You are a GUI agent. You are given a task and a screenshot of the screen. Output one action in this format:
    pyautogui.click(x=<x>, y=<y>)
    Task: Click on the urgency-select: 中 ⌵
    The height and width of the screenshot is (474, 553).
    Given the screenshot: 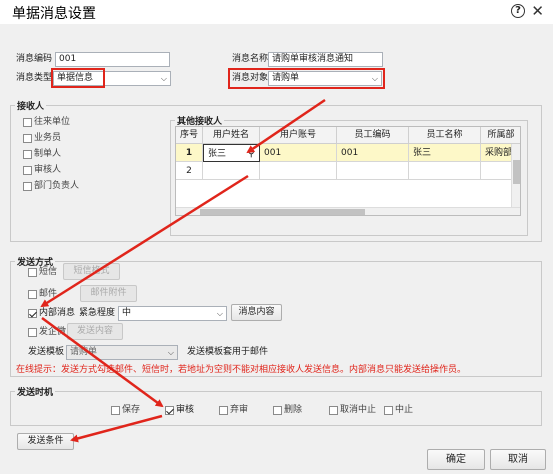 What is the action you would take?
    pyautogui.click(x=172, y=313)
    